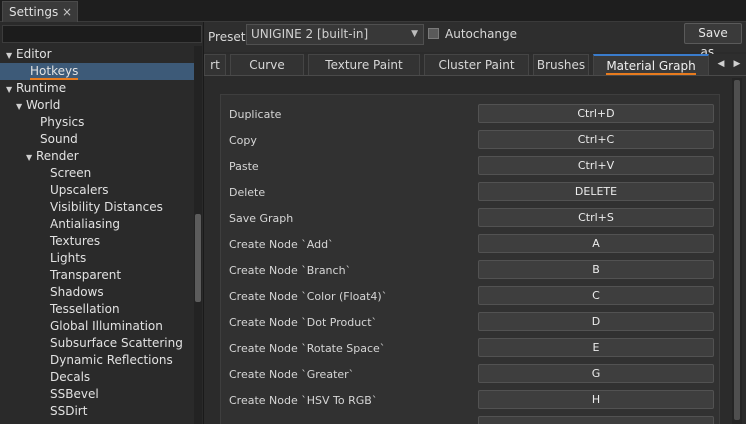  What do you see at coordinates (86, 275) in the screenshot?
I see `sidebar-item-label: Transparent` at bounding box center [86, 275].